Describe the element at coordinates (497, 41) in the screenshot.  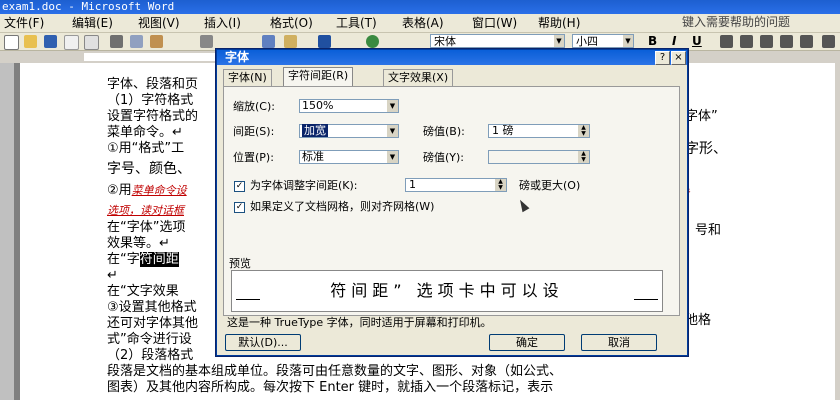
I see `font-name-select: 宋体 ▼` at that location.